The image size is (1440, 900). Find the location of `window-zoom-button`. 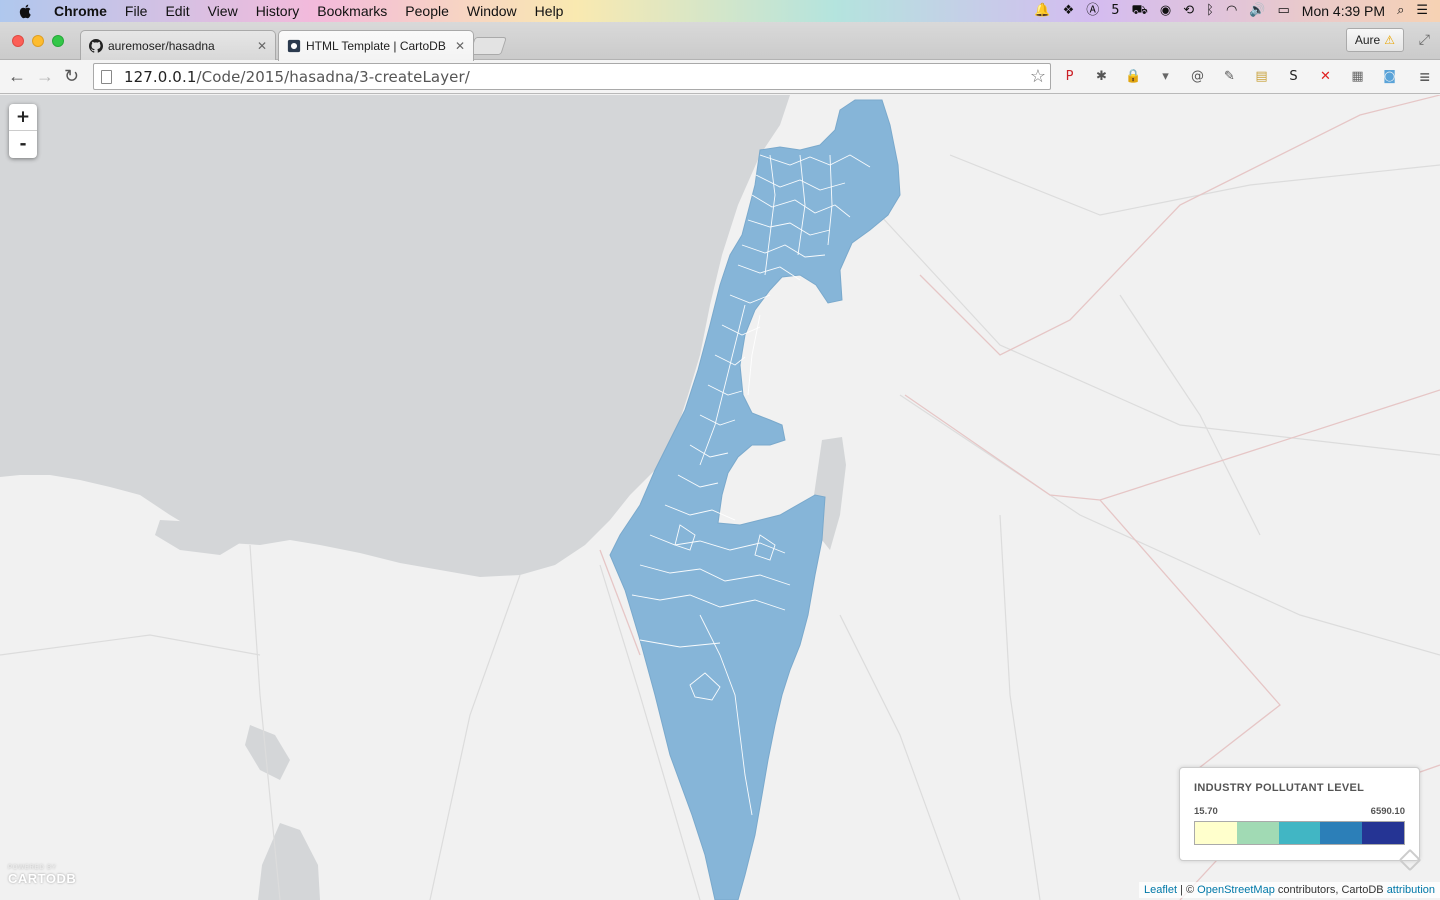

window-zoom-button is located at coordinates (58, 41).